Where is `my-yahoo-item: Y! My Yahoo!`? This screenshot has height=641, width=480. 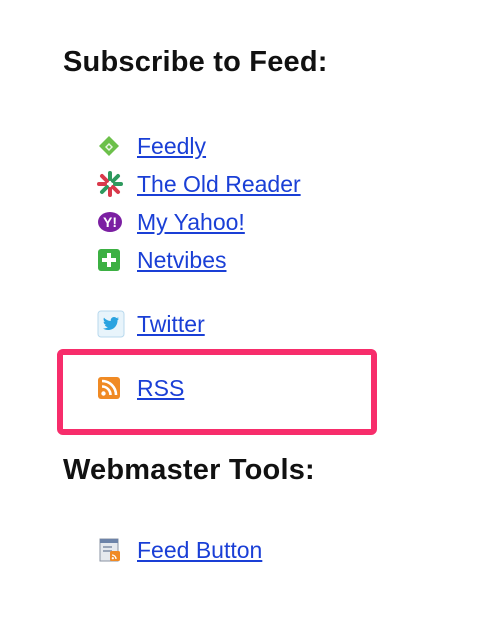 my-yahoo-item: Y! My Yahoo! is located at coordinates (171, 222).